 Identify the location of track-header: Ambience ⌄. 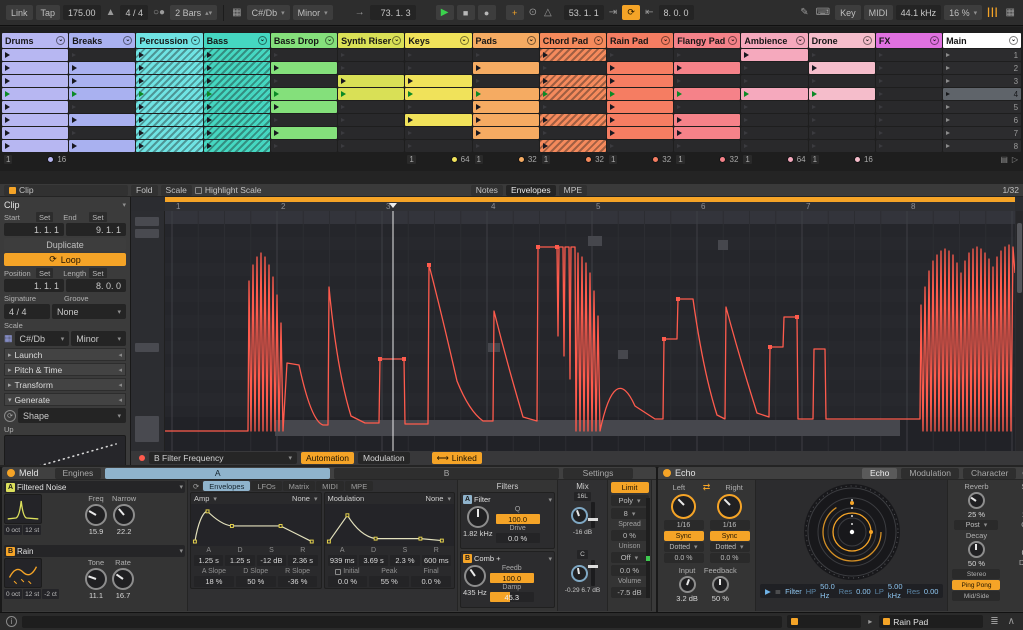
(774, 40).